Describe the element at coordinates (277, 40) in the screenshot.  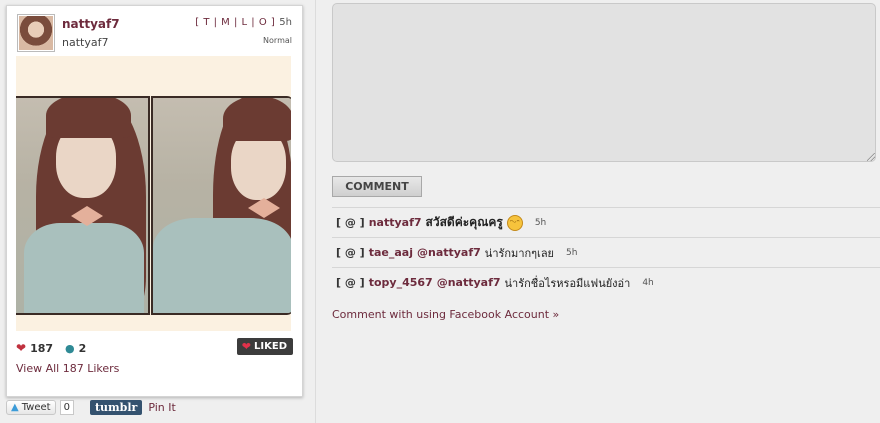
I see `filter-name: Normal` at that location.